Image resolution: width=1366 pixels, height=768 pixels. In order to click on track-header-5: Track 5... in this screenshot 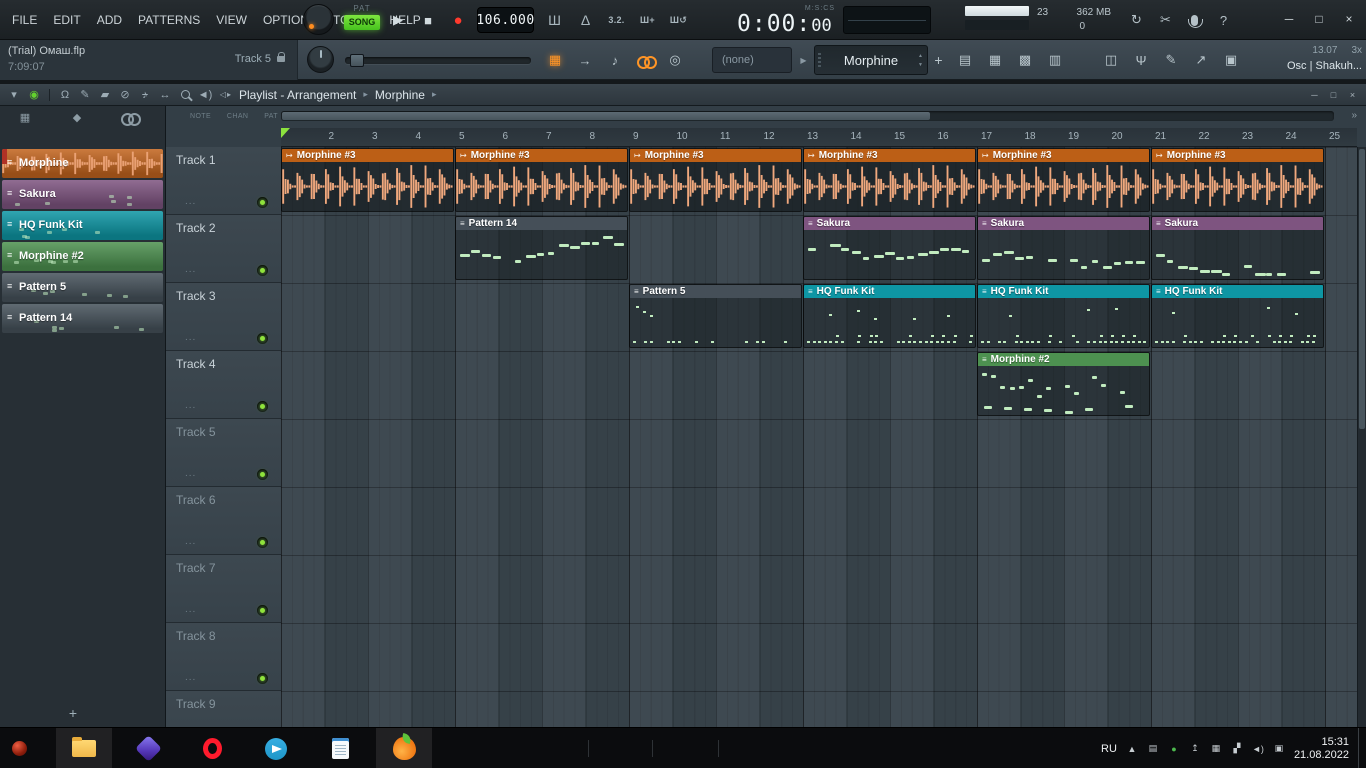, I will do `click(223, 453)`.